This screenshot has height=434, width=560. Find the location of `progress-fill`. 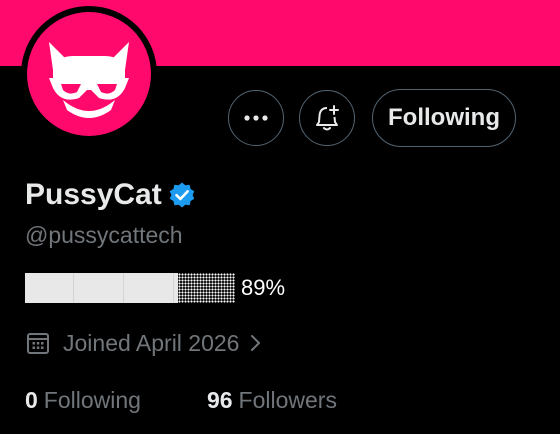

progress-fill is located at coordinates (101, 288).